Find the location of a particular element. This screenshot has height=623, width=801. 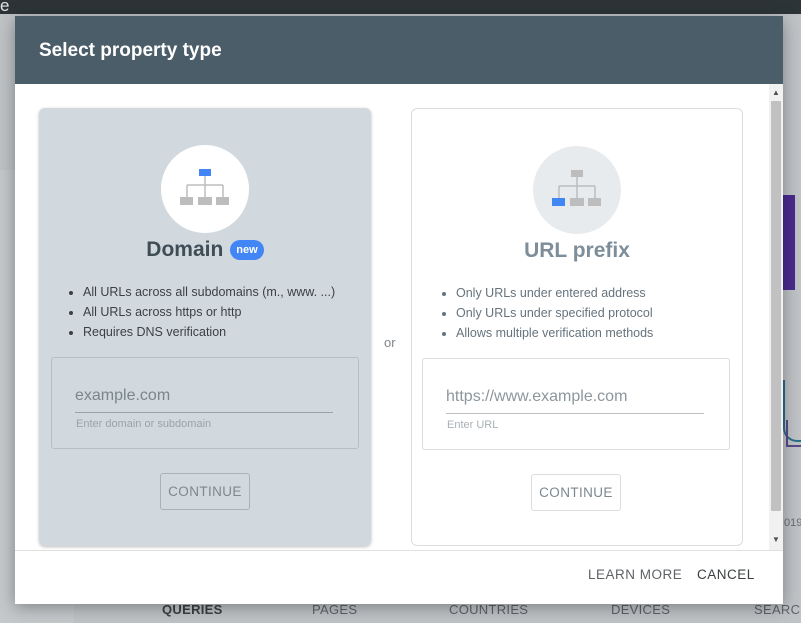

scroll-up-arrow-icon: ▲ is located at coordinates (776, 93).